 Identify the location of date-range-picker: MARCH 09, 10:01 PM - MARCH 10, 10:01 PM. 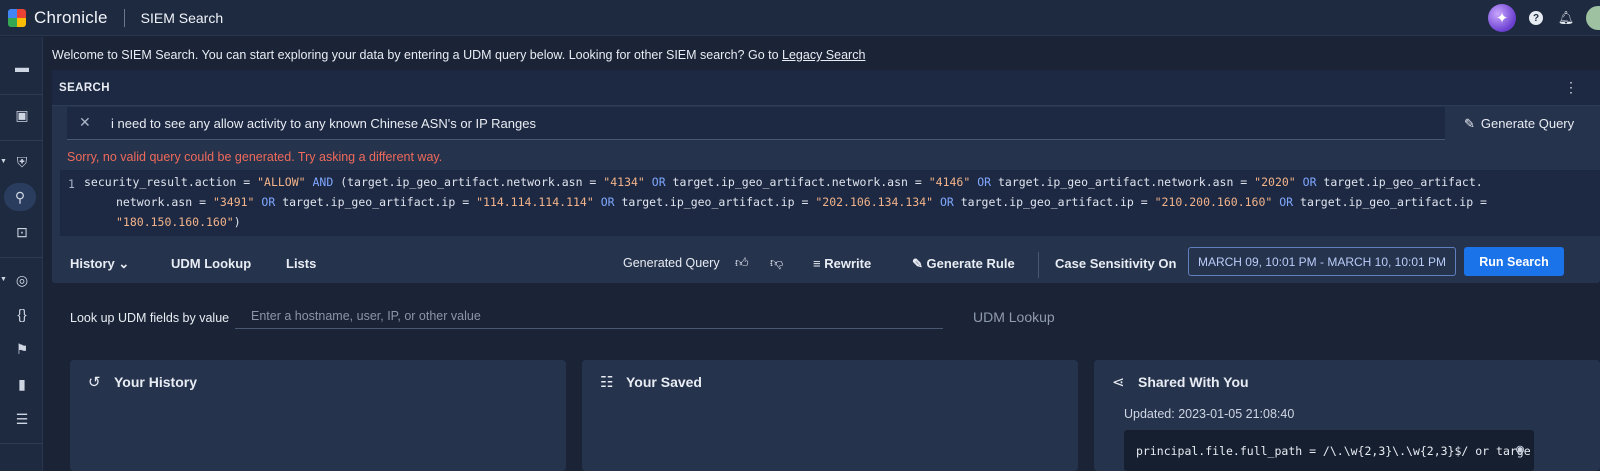
(1322, 261).